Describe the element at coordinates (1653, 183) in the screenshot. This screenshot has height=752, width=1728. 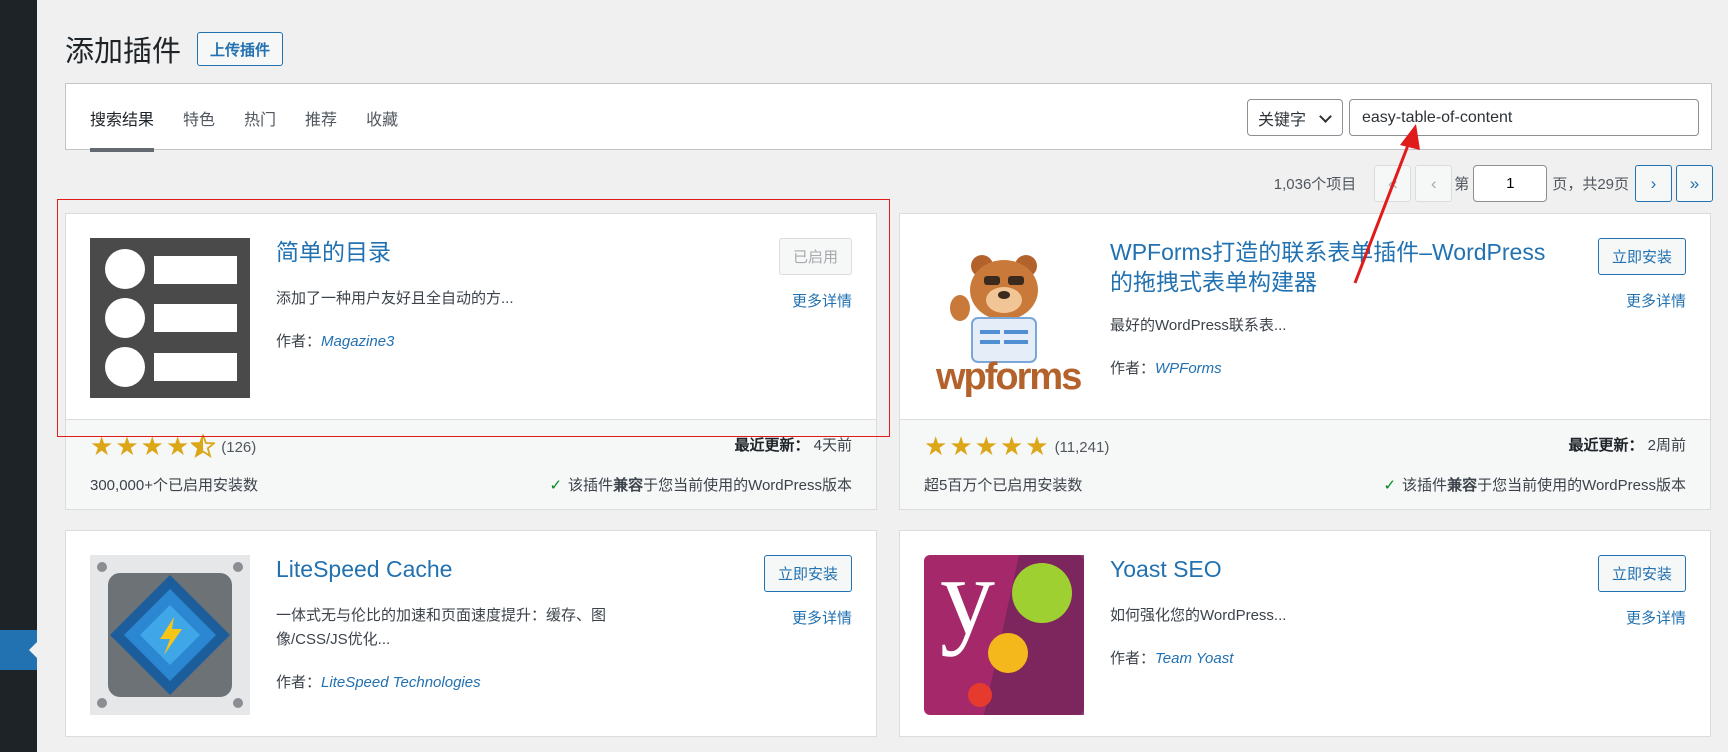
I see `next-page-button: ›` at that location.